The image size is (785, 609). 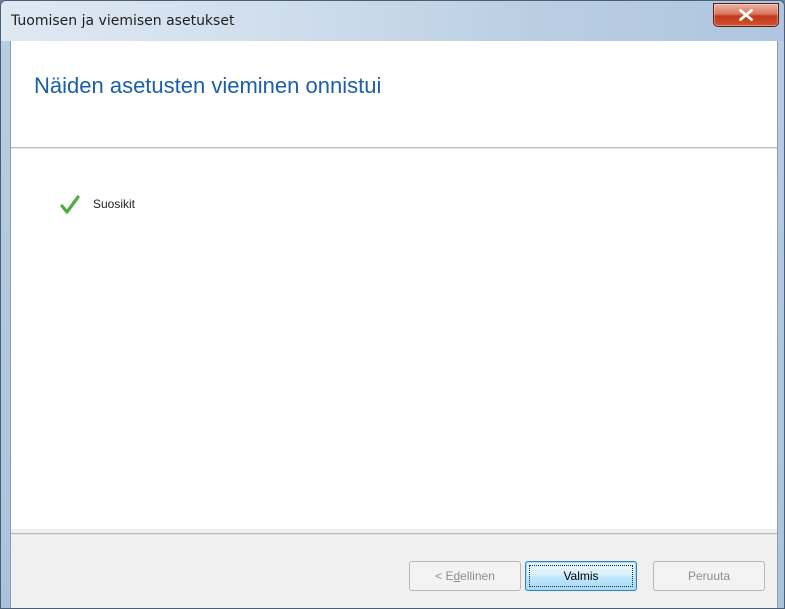 I want to click on finish-button-label: Valmis, so click(x=581, y=576).